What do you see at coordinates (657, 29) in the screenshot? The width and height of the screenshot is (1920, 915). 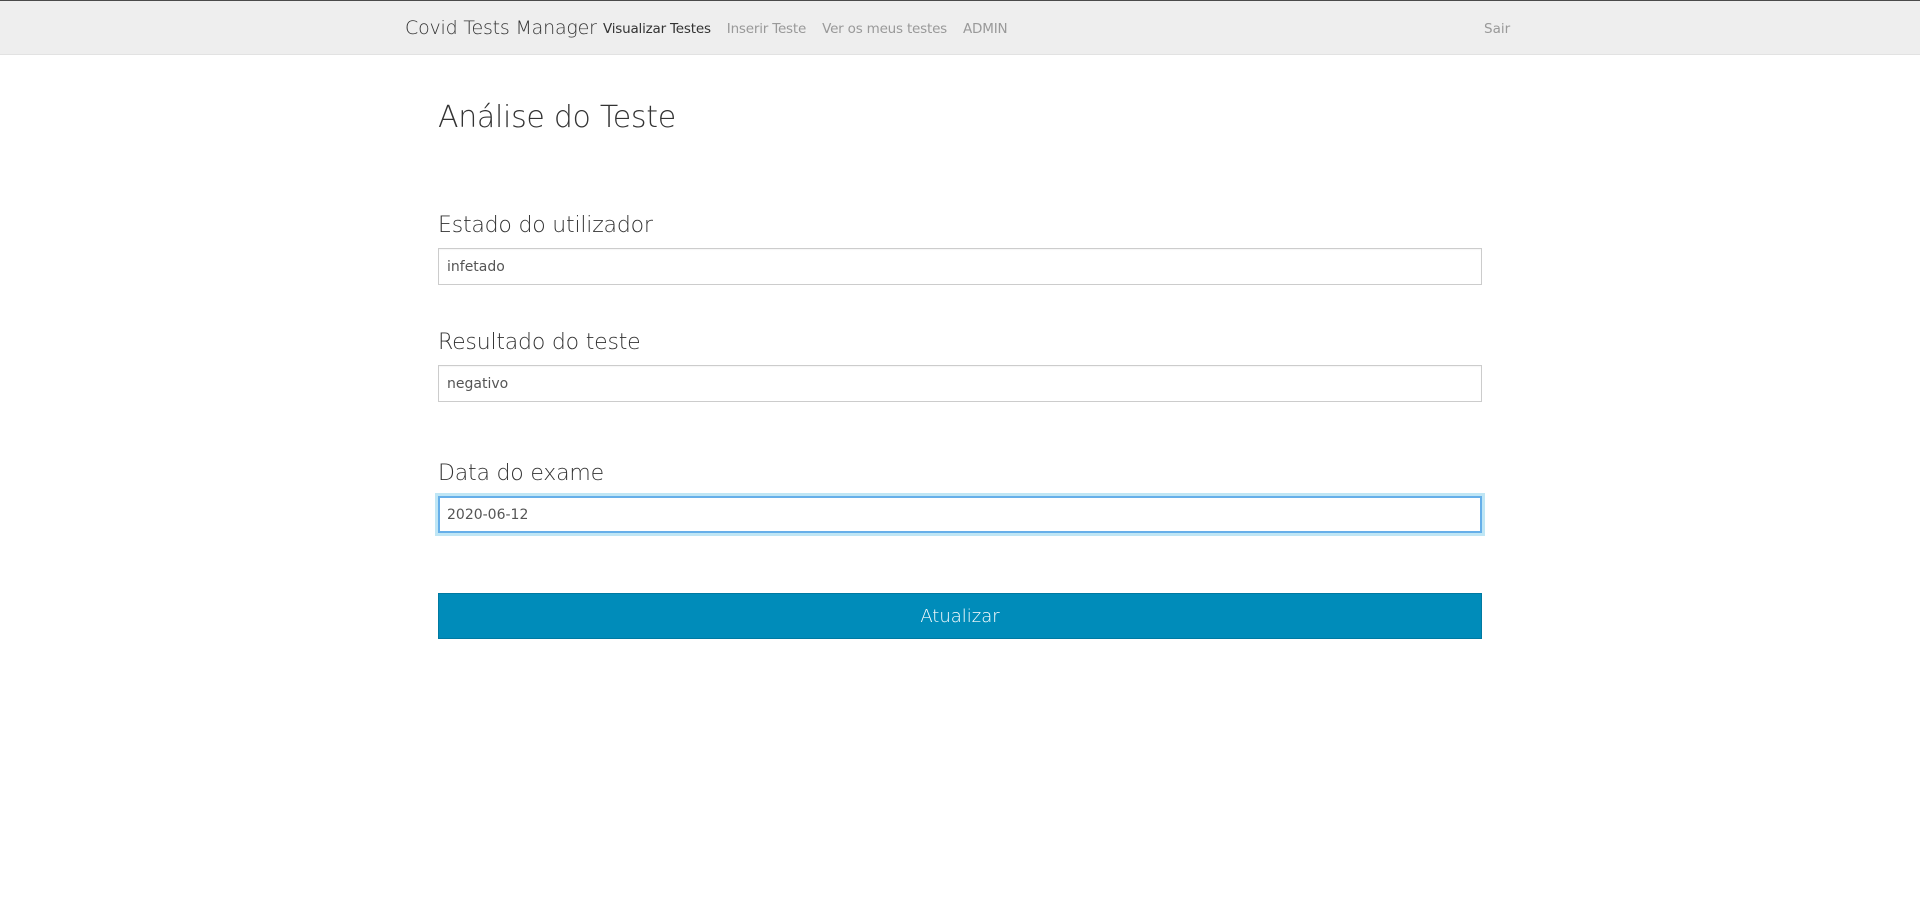 I see `nav-link-visualizar-testes: Visualizar Testes` at bounding box center [657, 29].